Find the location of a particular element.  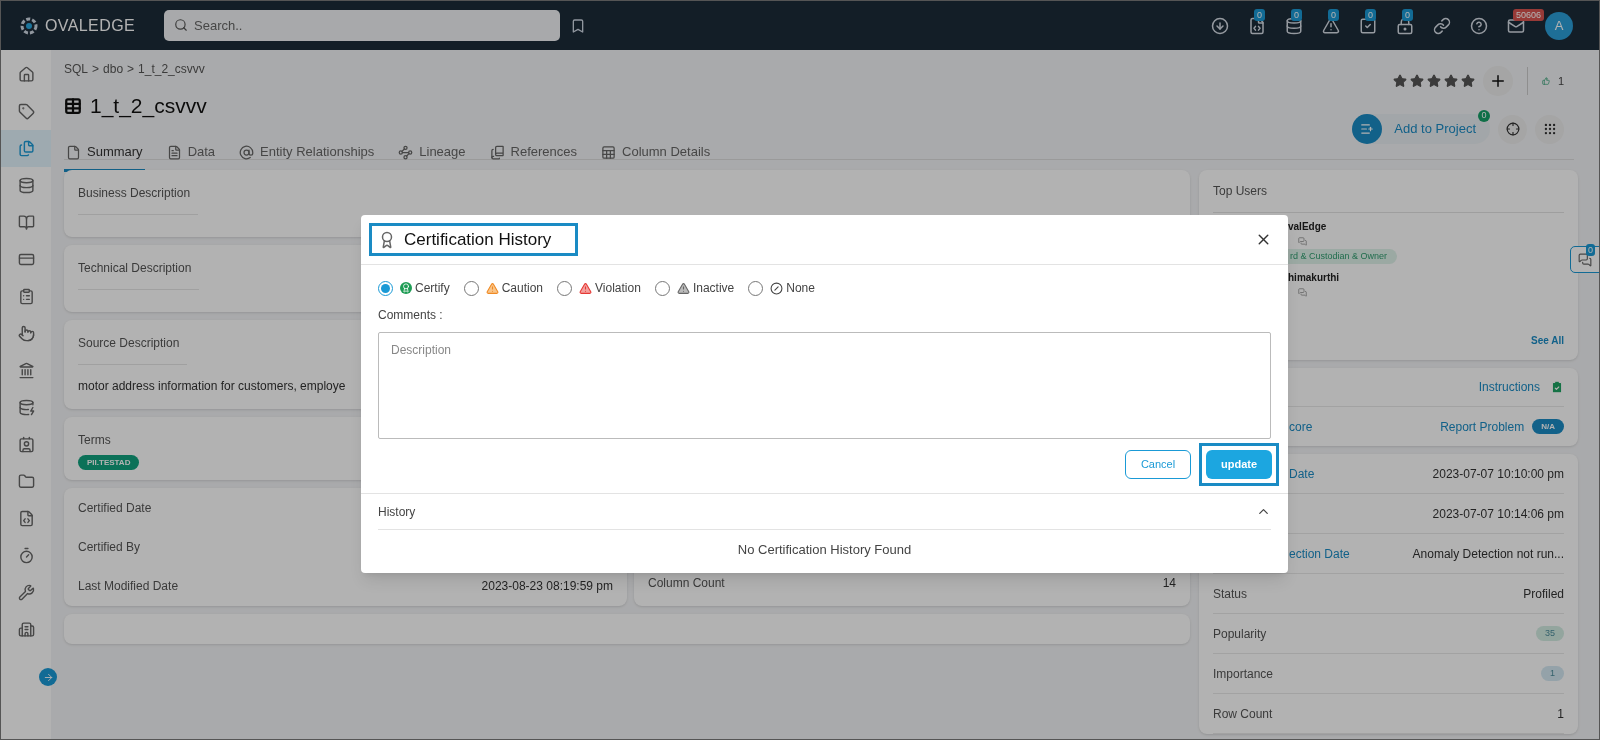

contact-icon is located at coordinates (26, 444).